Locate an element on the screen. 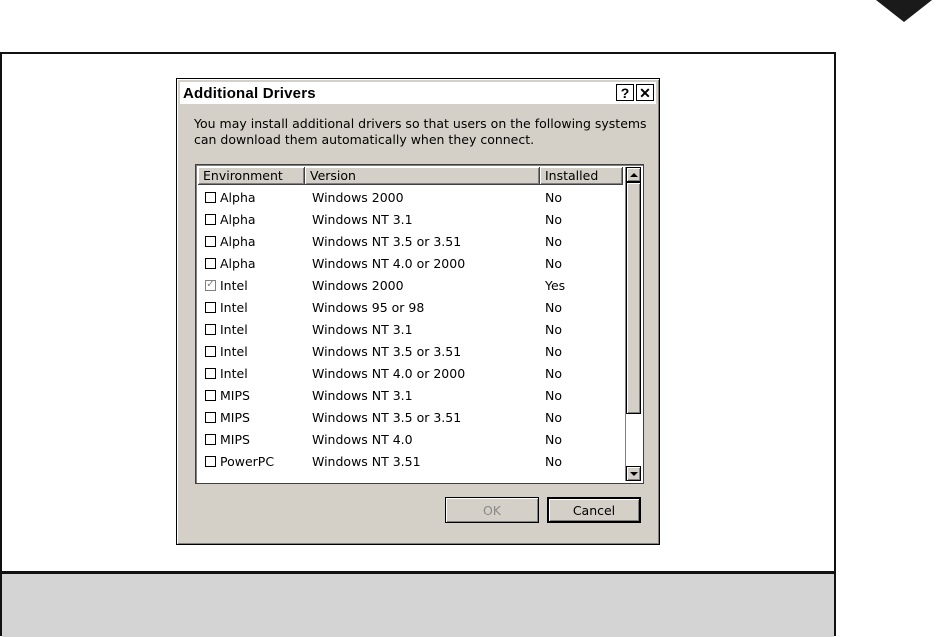 The image size is (940, 637). environment-cell: ✓ Intel is located at coordinates (251, 285).